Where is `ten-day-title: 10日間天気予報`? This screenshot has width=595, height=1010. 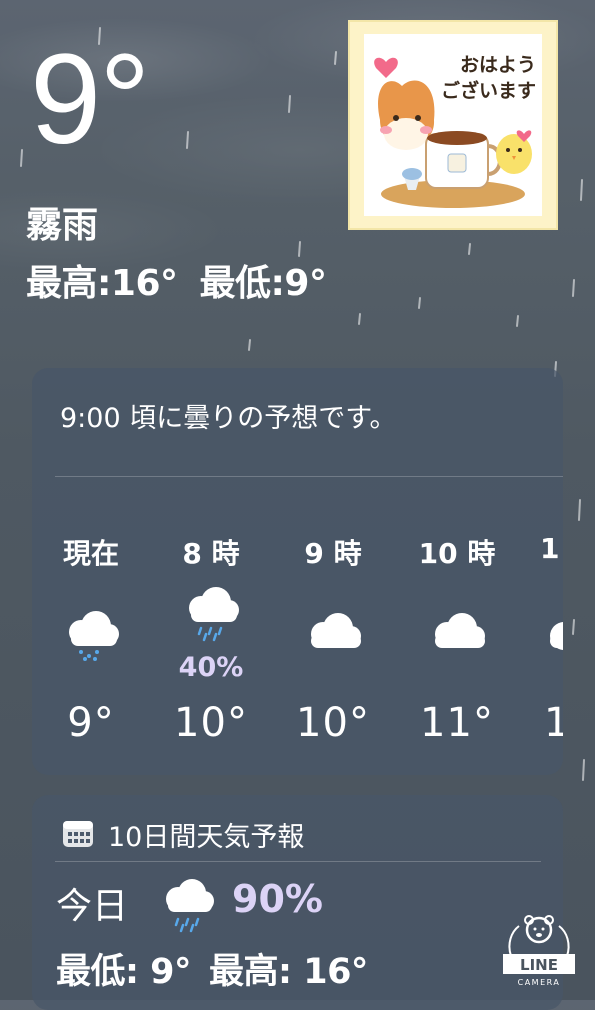 ten-day-title: 10日間天気予報 is located at coordinates (206, 837).